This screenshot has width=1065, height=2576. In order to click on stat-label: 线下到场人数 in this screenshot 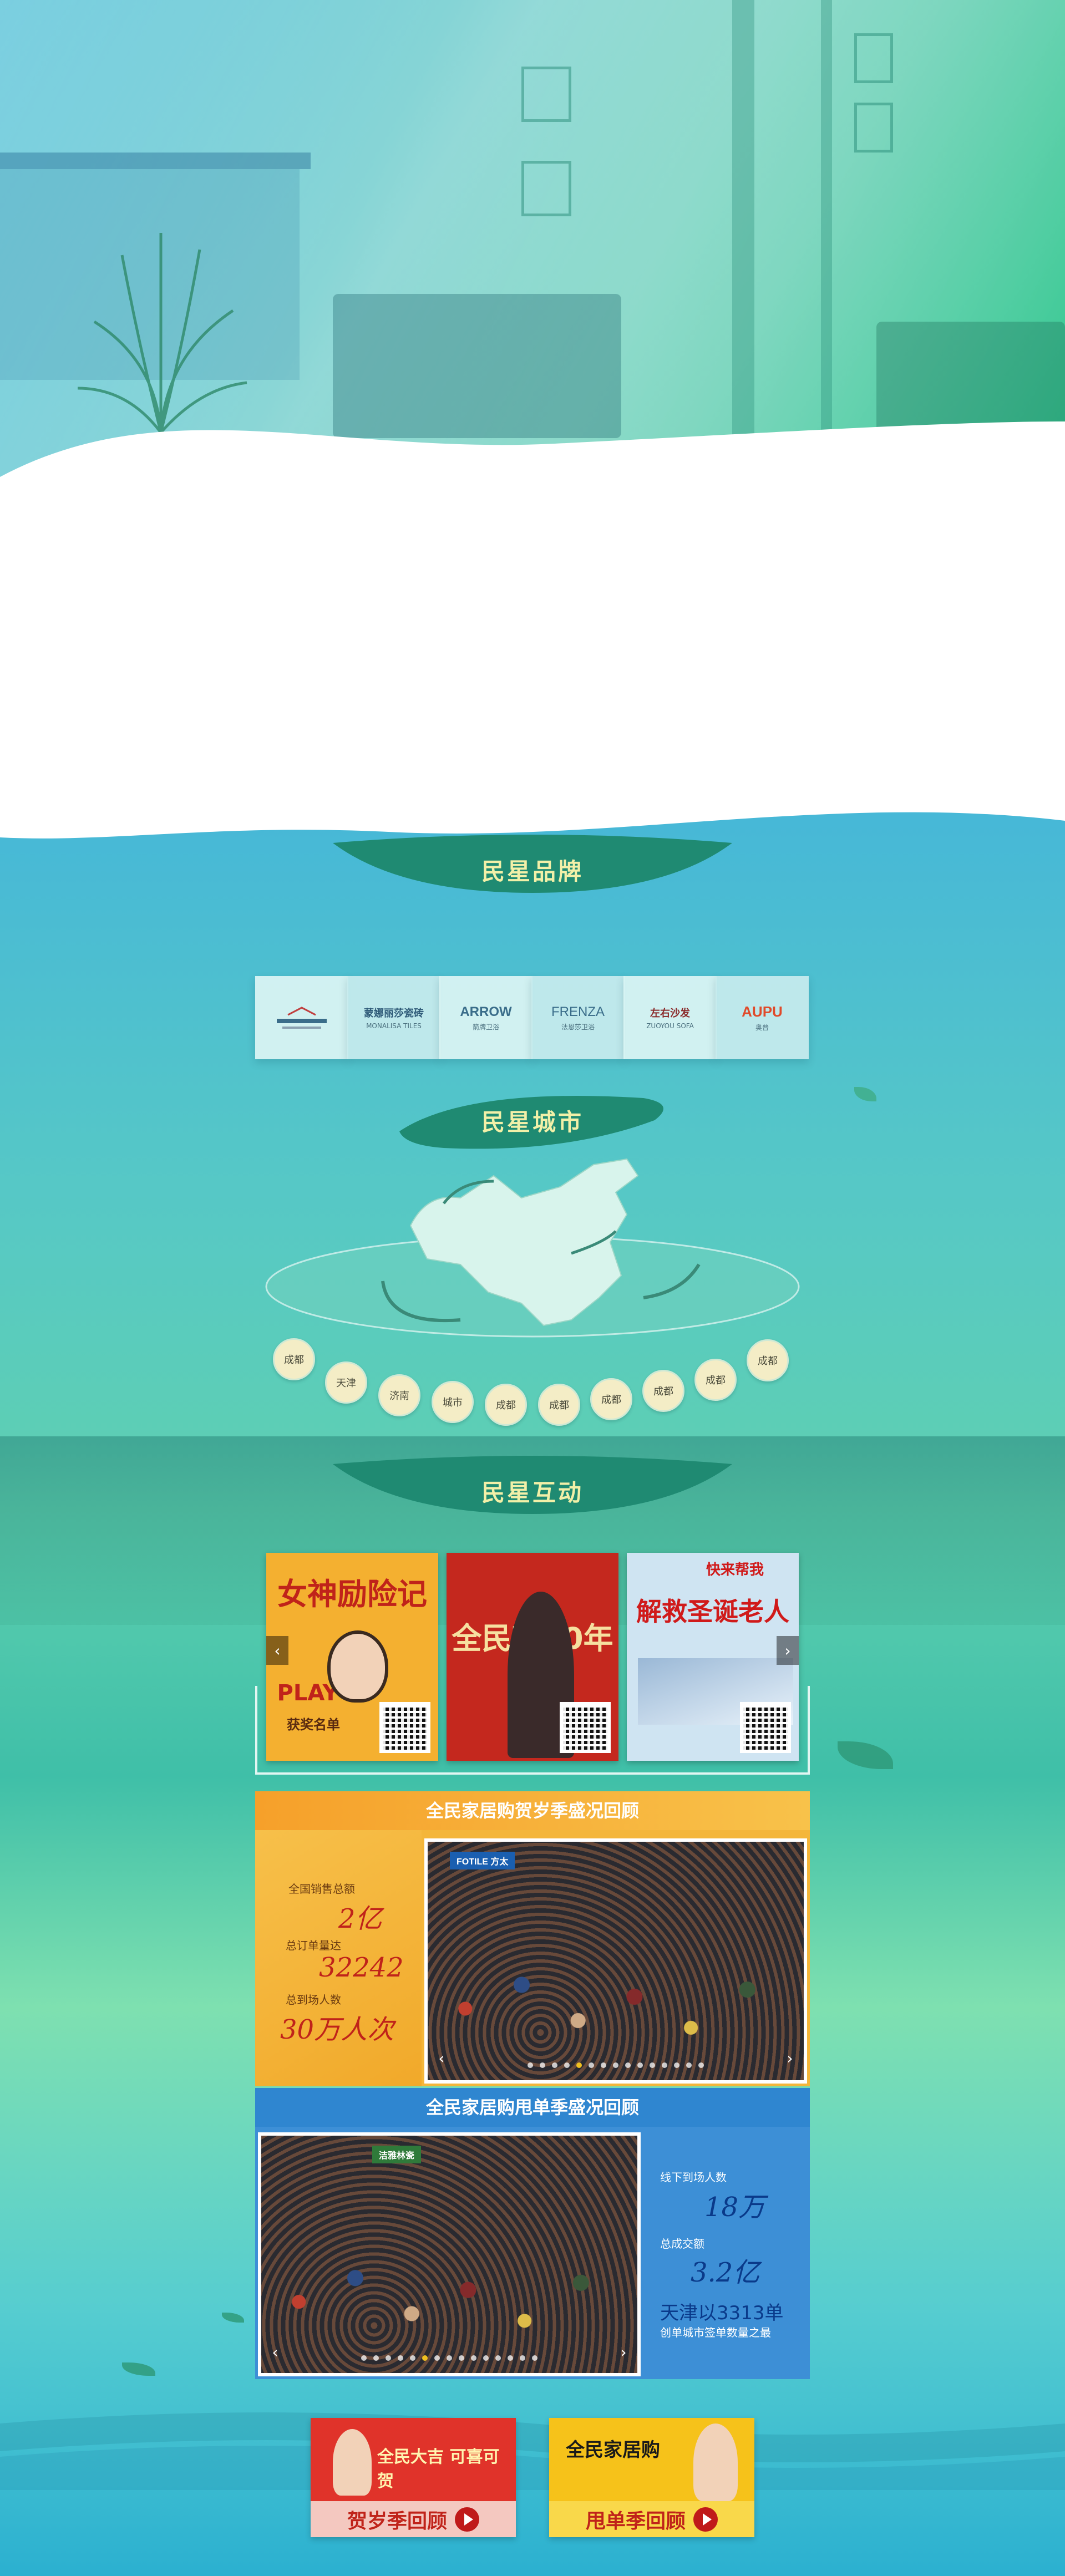, I will do `click(694, 2177)`.